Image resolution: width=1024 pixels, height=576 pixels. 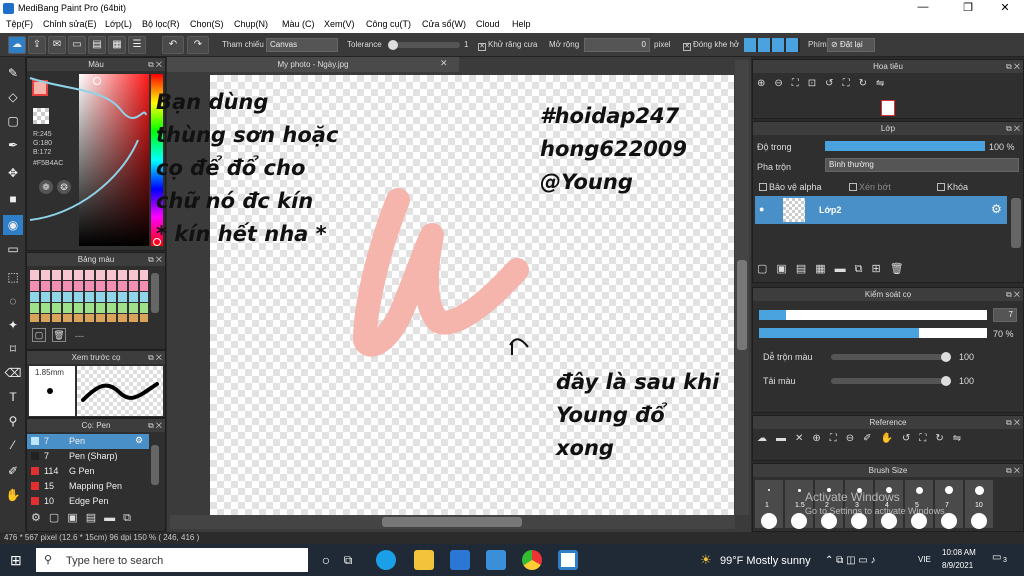 I want to click on horizontal-scroll-thumb, so click(x=452, y=522).